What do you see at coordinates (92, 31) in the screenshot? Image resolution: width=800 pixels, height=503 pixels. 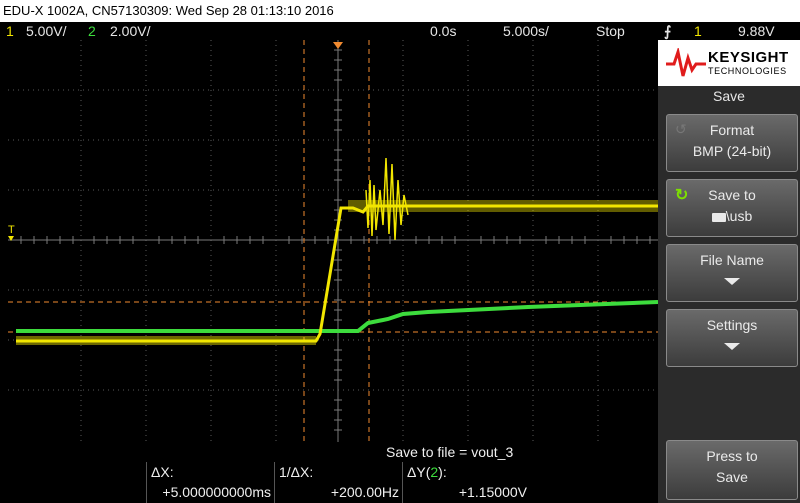 I see `ch2-number: 2` at bounding box center [92, 31].